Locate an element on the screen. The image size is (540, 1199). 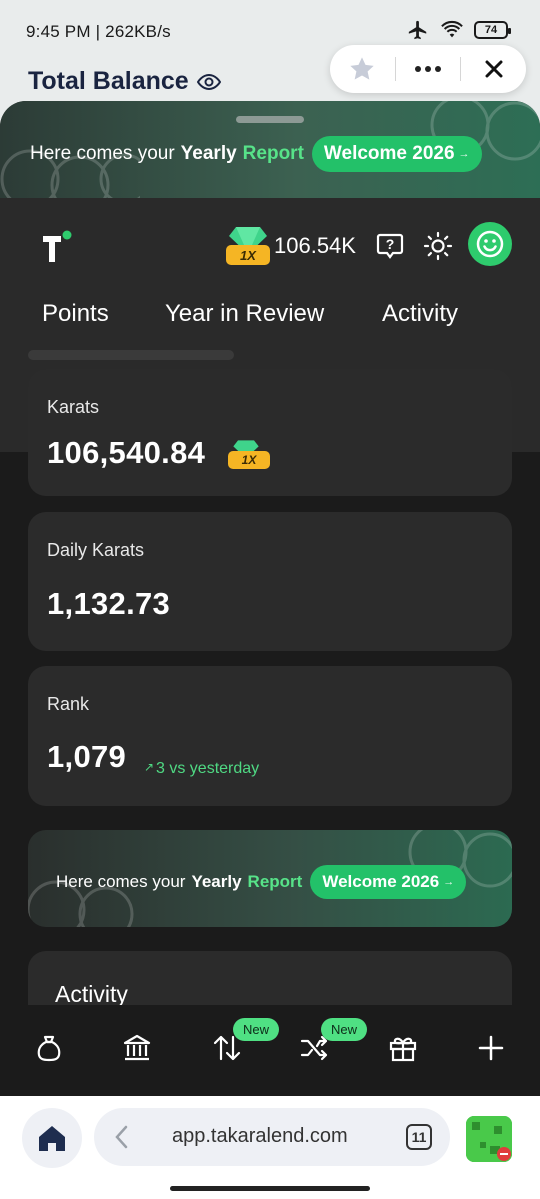
total-balance-label: Total Balance is located at coordinates (108, 81).